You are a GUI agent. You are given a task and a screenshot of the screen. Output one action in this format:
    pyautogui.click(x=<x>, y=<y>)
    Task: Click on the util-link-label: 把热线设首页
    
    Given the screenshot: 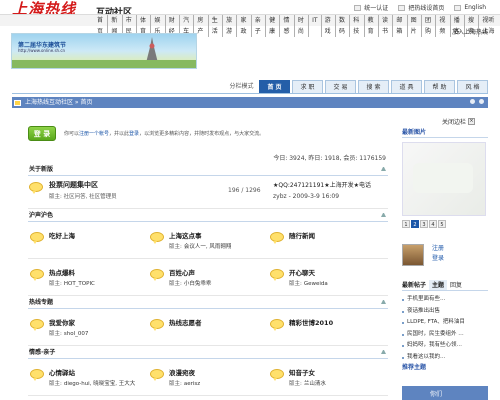 What is the action you would take?
    pyautogui.click(x=426, y=8)
    